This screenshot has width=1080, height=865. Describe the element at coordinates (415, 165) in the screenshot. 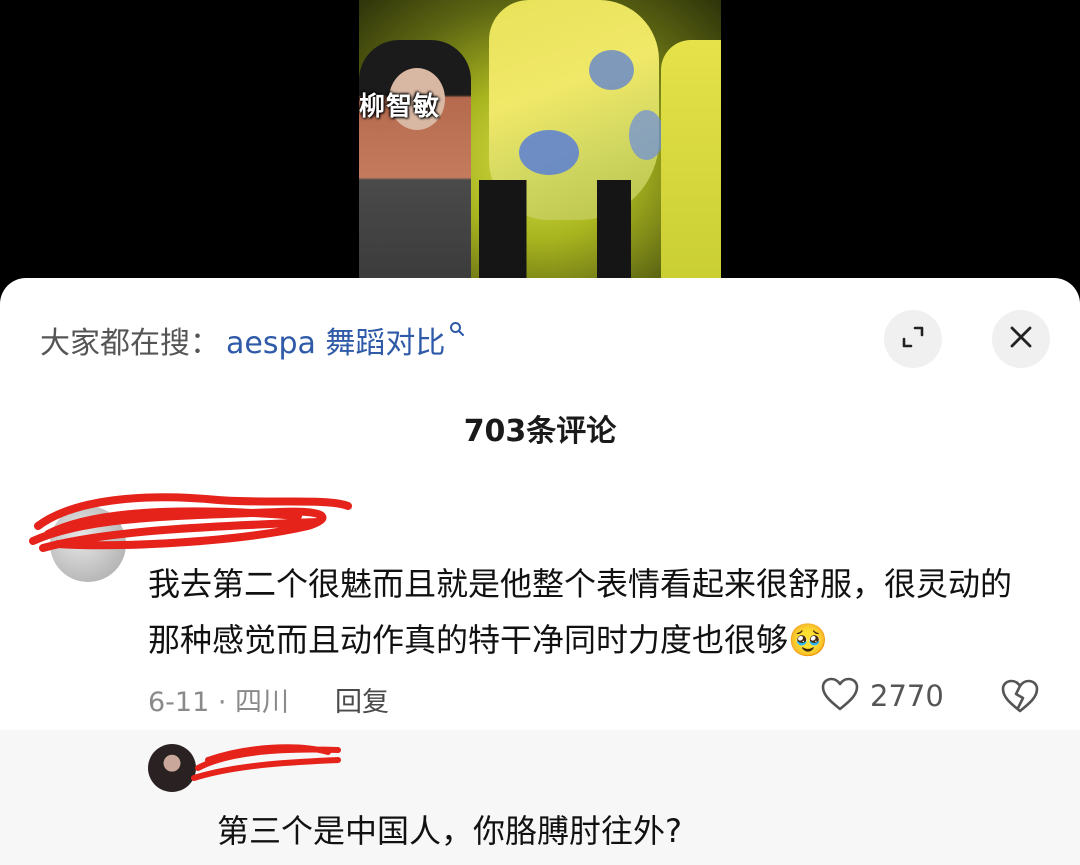

I see `video-frame-left-person` at that location.